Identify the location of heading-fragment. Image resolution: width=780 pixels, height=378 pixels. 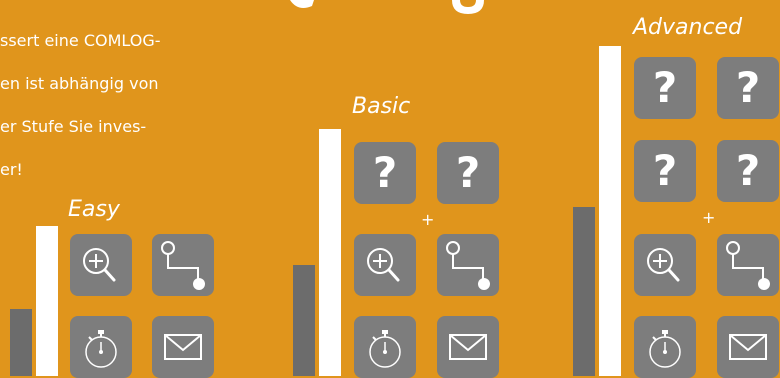
(387, 7).